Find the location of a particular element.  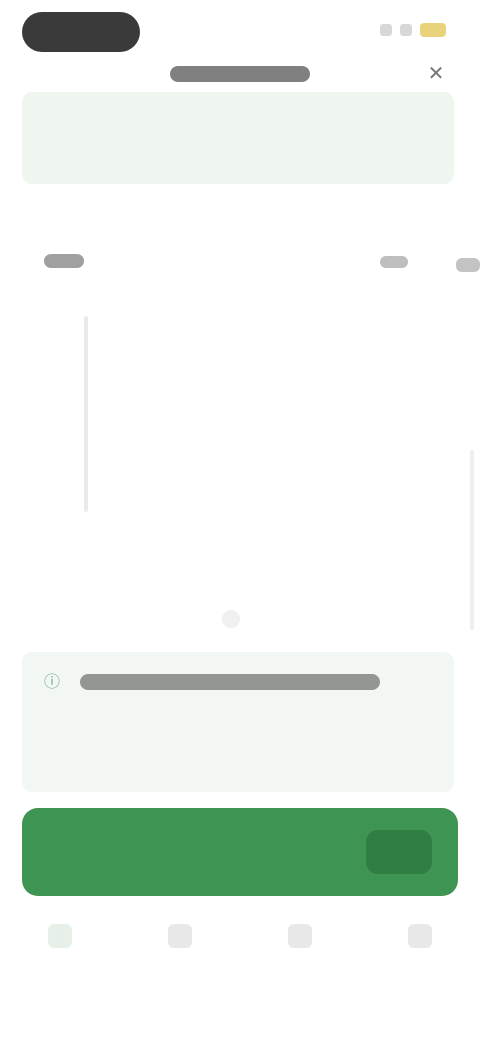

primary-action-button is located at coordinates (240, 852).